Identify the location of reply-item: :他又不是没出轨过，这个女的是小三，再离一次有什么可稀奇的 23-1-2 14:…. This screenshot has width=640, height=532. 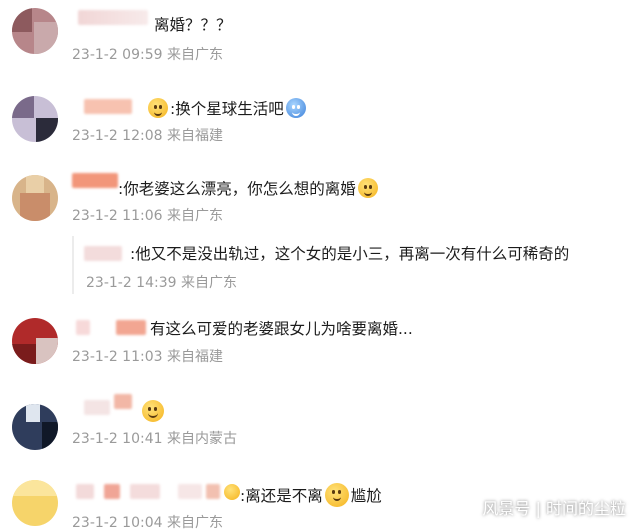
(320, 266).